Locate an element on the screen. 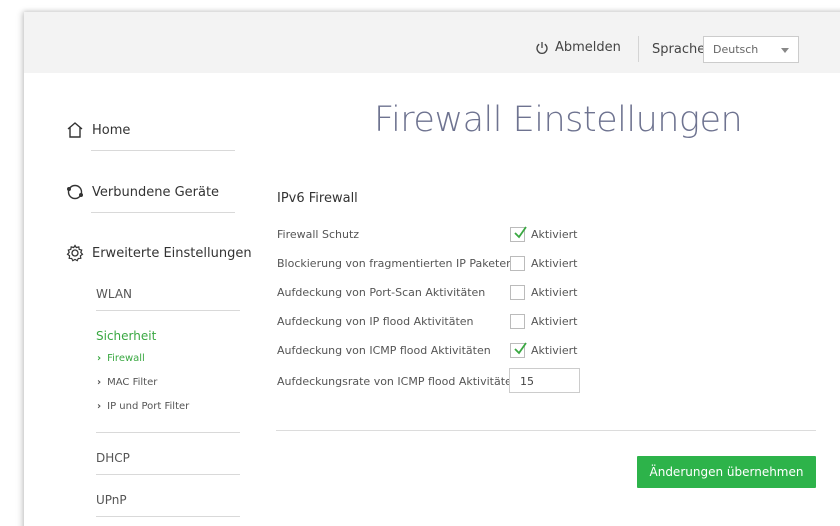 Image resolution: width=840 pixels, height=526 pixels. setting-label: Aufdeckung von Port-Scan Aktivitäten is located at coordinates (381, 292).